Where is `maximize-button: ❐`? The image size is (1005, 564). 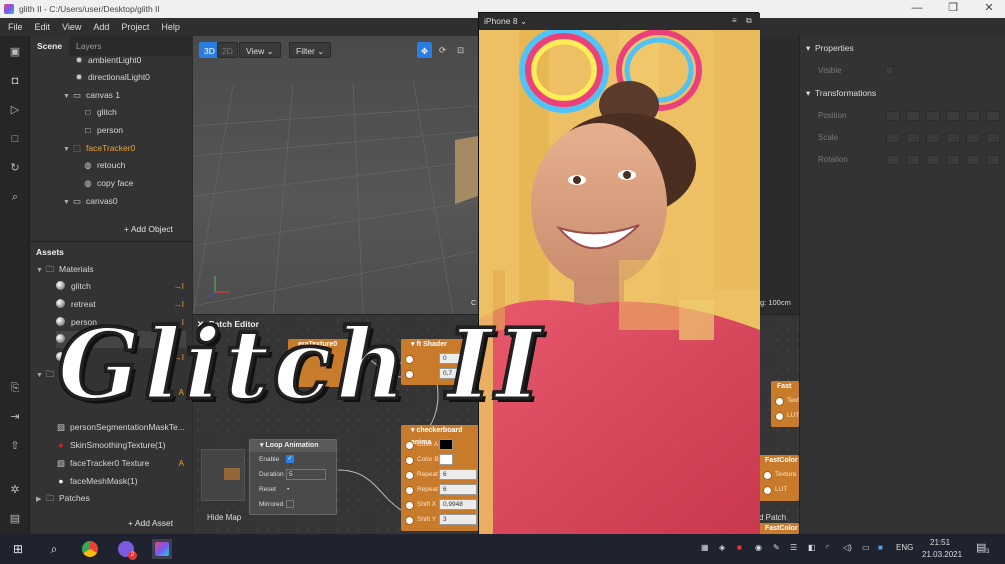
maximize-button: ❐ is located at coordinates (953, 9).